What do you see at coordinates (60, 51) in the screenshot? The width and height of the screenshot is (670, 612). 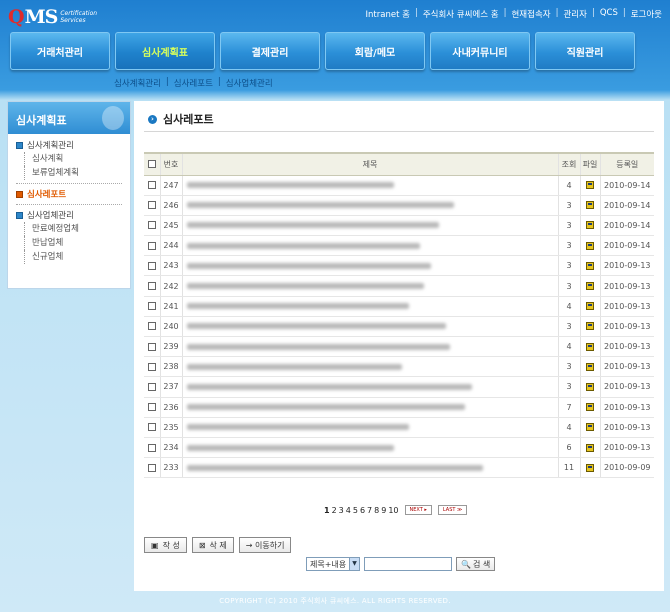 I see `tab-client-management: 거래처관리` at bounding box center [60, 51].